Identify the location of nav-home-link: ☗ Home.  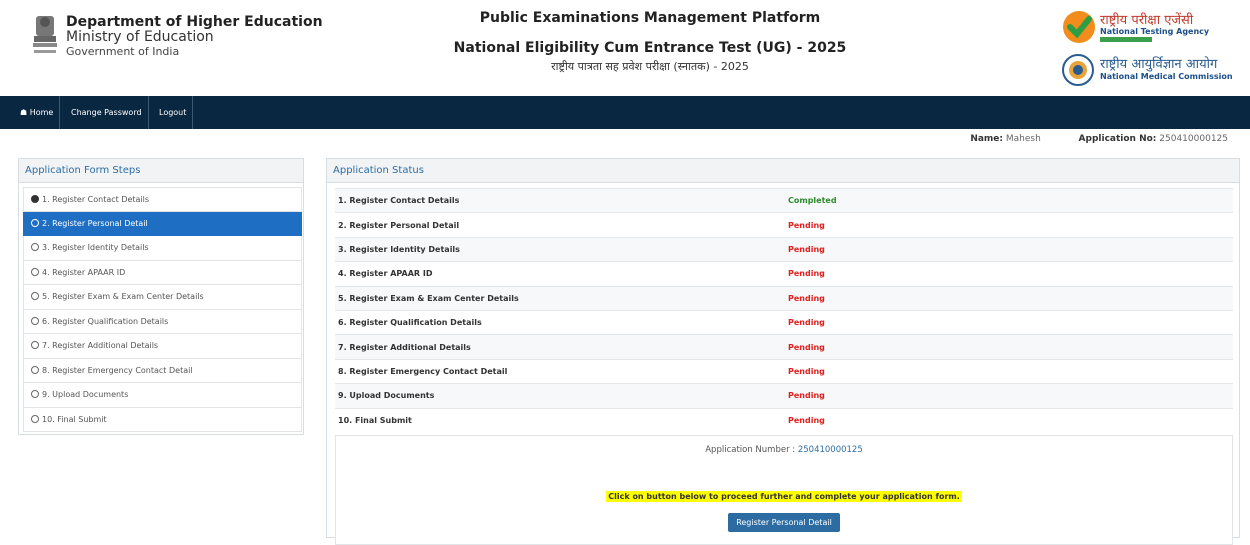
(37, 112).